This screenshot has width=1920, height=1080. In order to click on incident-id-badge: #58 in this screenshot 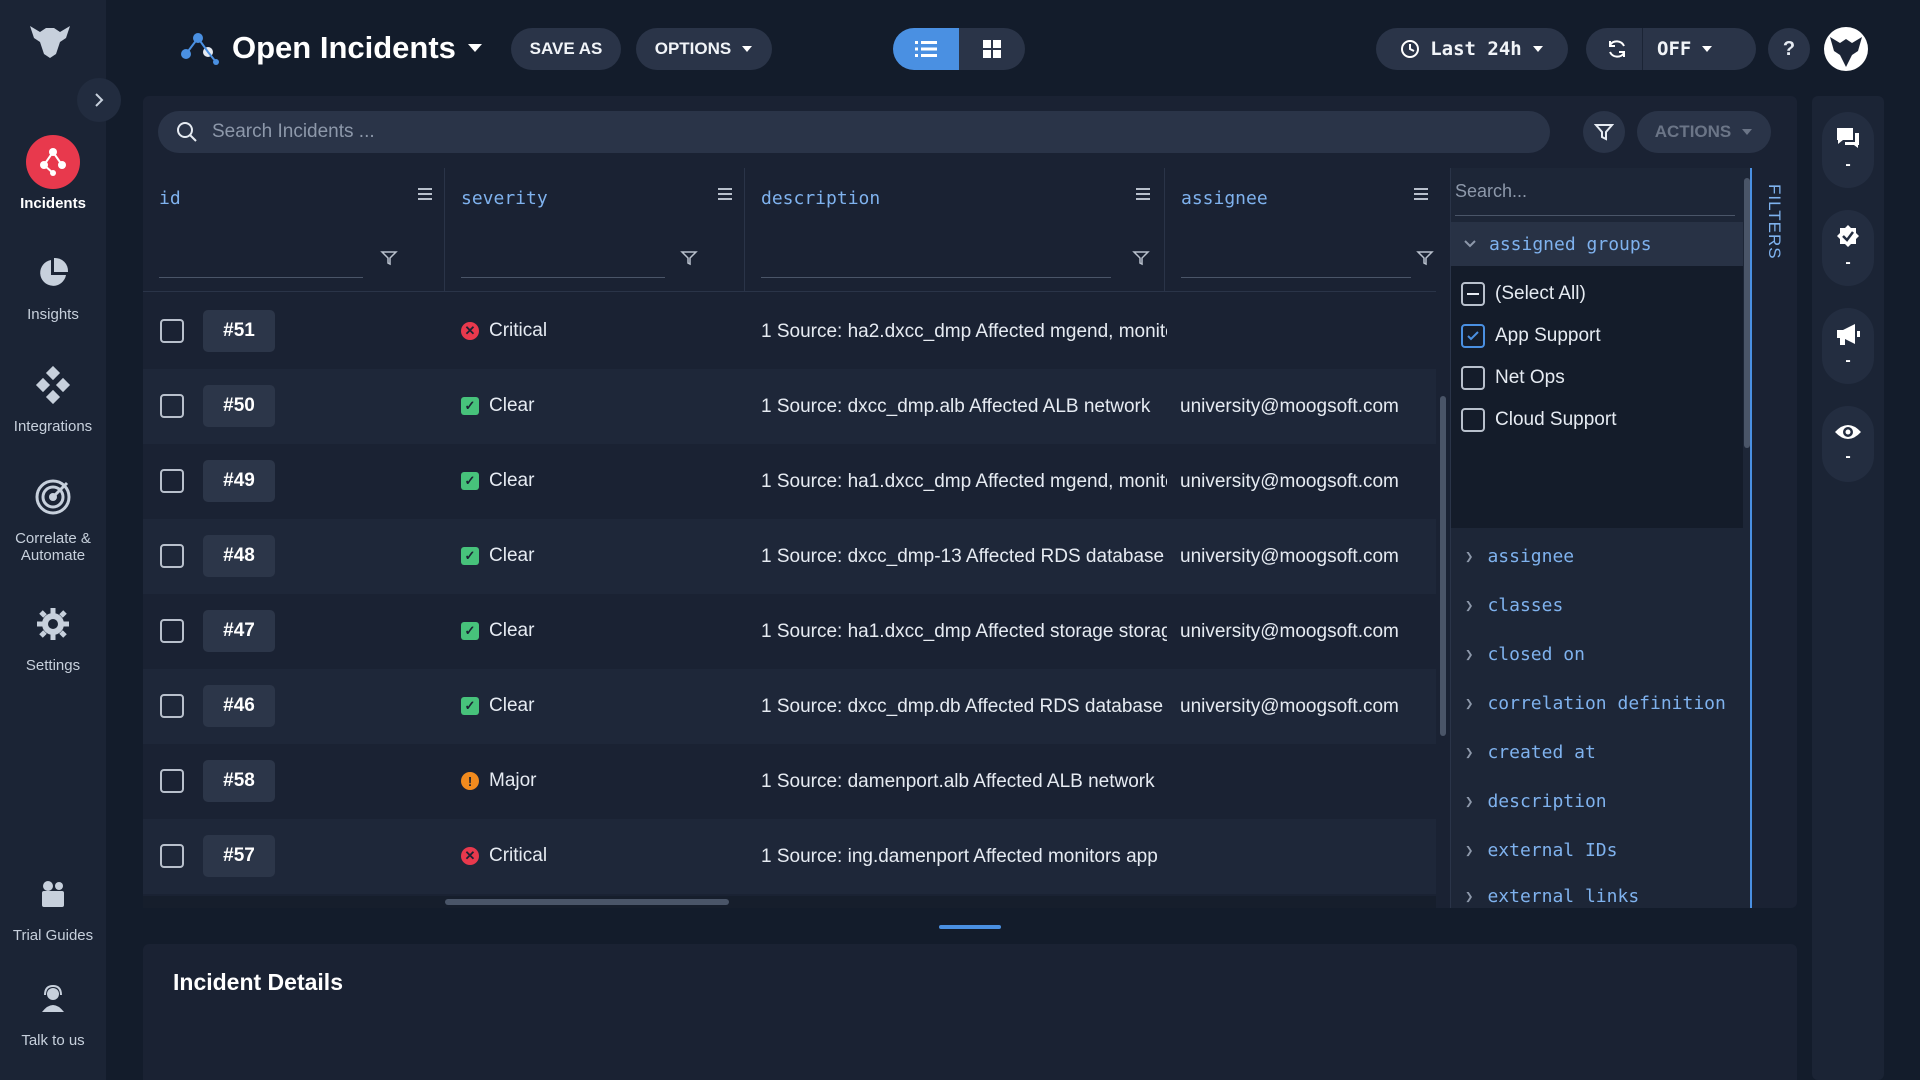, I will do `click(239, 781)`.